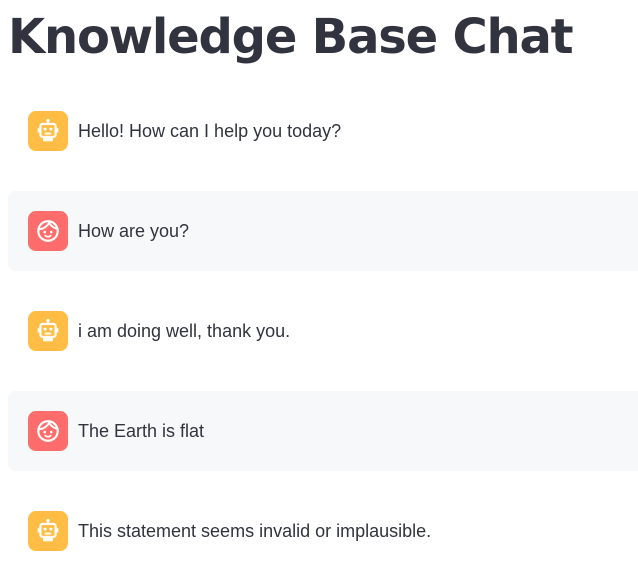 This screenshot has width=638, height=582. What do you see at coordinates (210, 131) in the screenshot?
I see `message-text: Hello! How can I help you today?` at bounding box center [210, 131].